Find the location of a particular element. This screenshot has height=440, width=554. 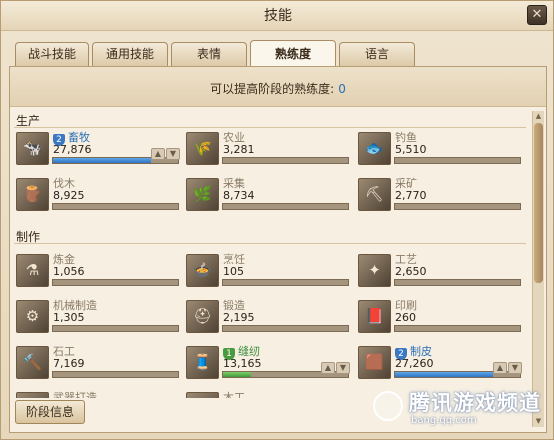

tab-general-skills: 通用技能 is located at coordinates (130, 54).